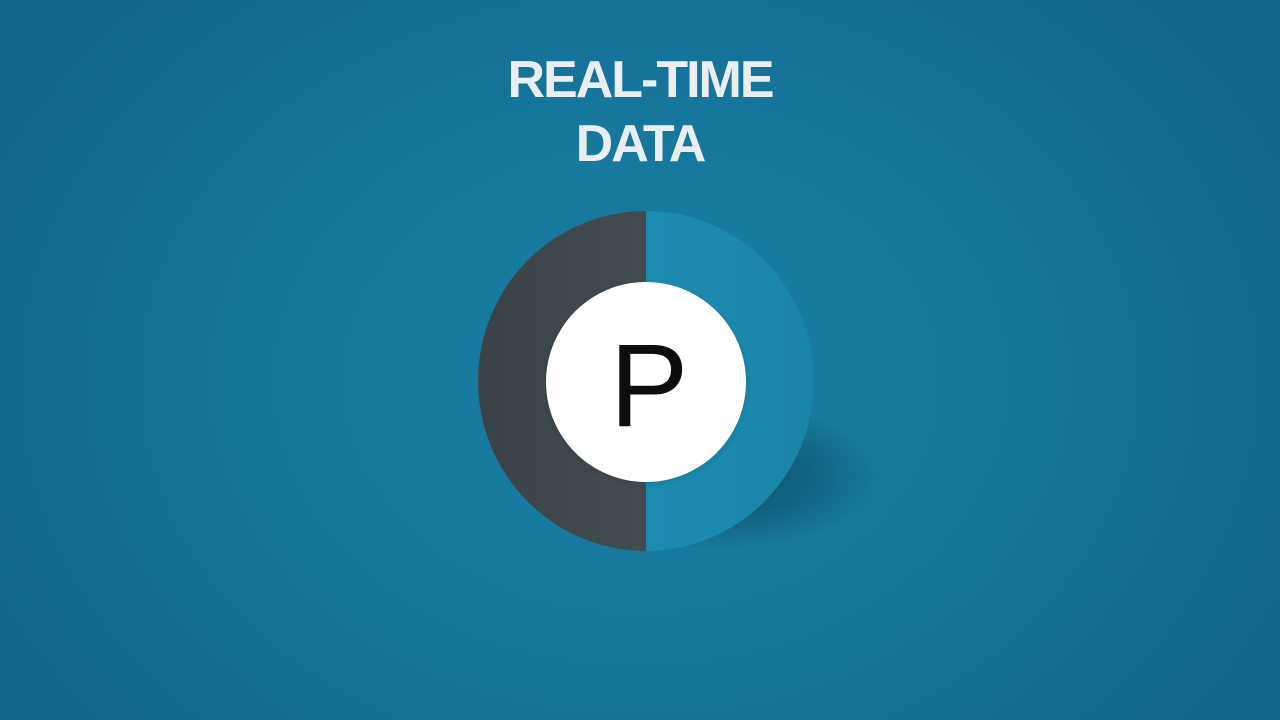 The width and height of the screenshot is (1280, 720). Describe the element at coordinates (641, 144) in the screenshot. I see `headline-line-2: DATA` at that location.